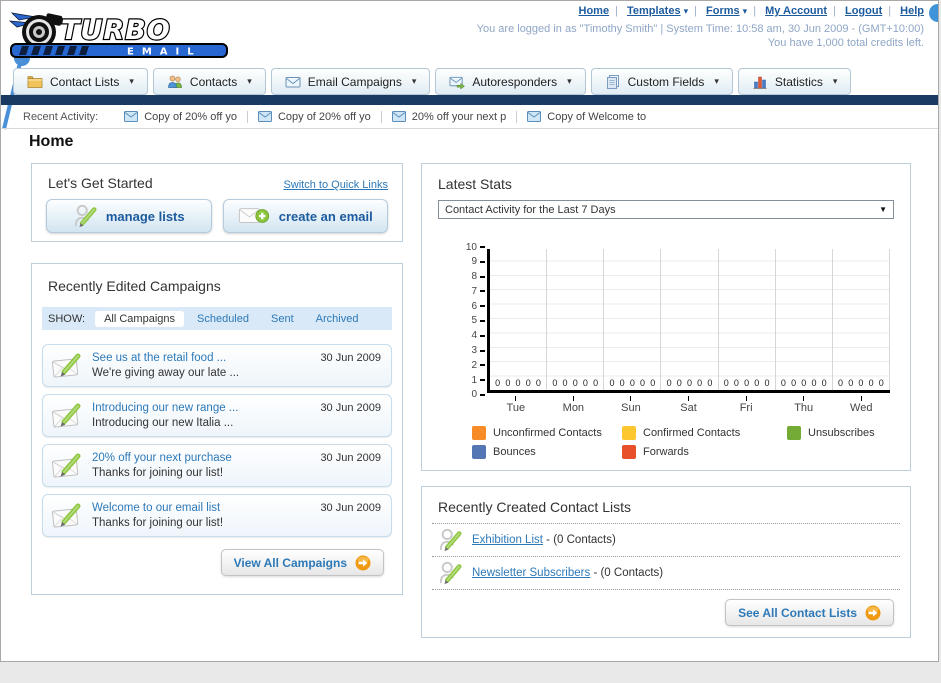  Describe the element at coordinates (666, 209) in the screenshot. I see `stats-period-select: Contact Activity for the Last 7 Days ▼` at that location.